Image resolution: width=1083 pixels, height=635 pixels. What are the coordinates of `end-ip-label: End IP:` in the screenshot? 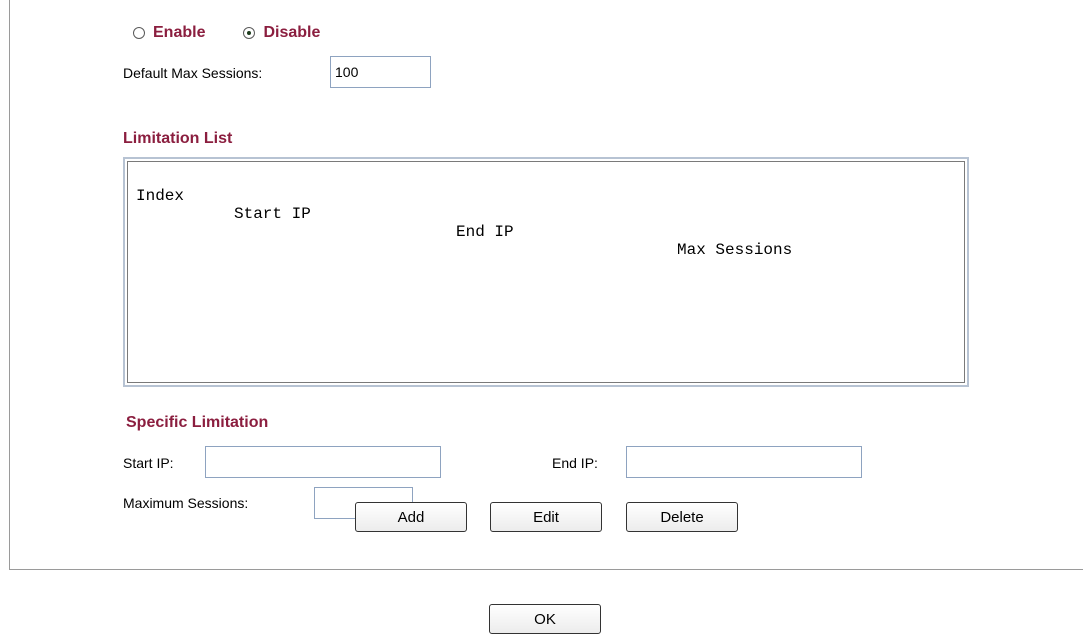 It's located at (575, 463).